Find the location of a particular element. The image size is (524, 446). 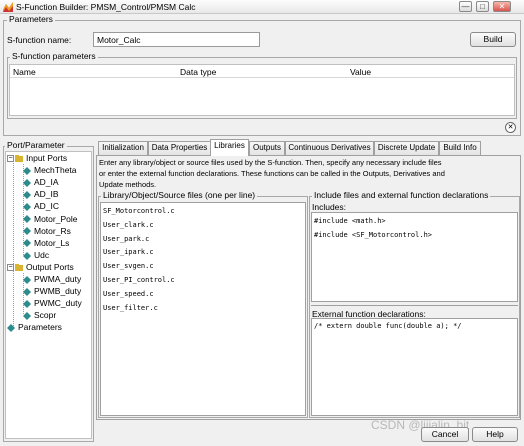

tree-item-label: AD_IC is located at coordinates (47, 206).